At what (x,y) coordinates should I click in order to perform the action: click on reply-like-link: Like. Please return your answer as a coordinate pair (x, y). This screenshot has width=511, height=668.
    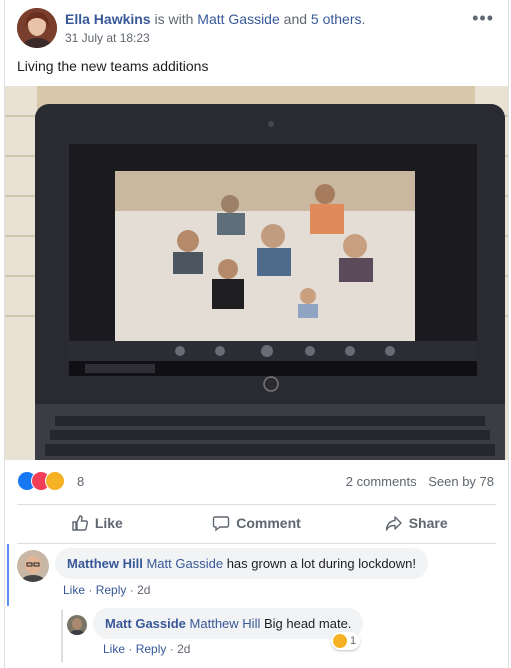
    Looking at the image, I should click on (114, 649).